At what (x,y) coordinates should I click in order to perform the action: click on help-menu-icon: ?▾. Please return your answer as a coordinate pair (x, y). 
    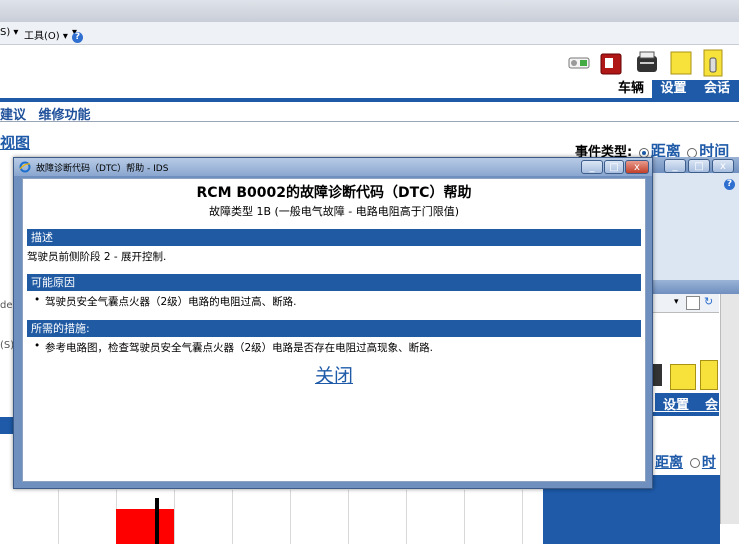
    Looking at the image, I should click on (77, 35).